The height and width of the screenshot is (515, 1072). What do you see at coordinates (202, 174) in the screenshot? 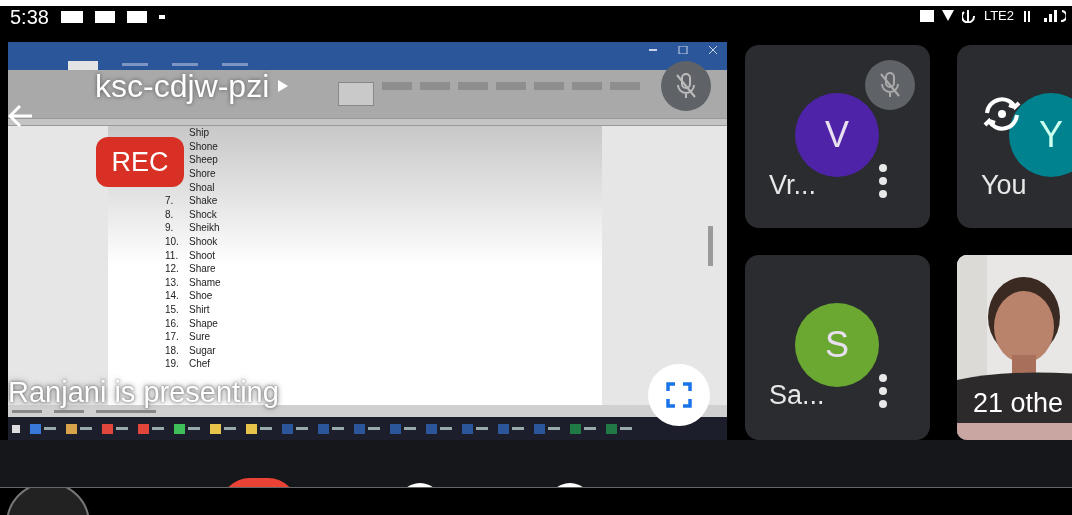
I see `list-word: Shore` at bounding box center [202, 174].